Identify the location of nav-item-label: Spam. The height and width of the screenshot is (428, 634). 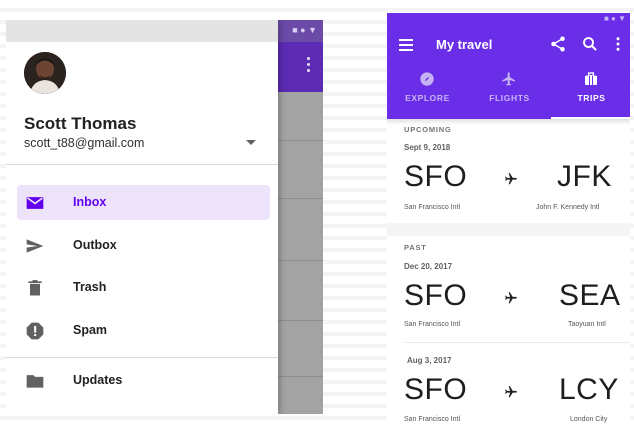
(90, 330).